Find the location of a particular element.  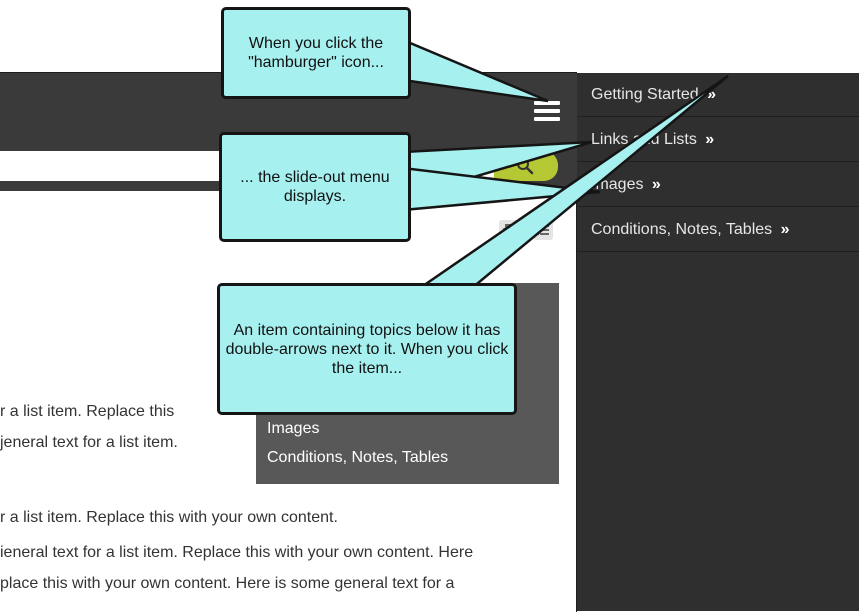

callout-slide-out-menu: ... the slide-out menu displays. is located at coordinates (315, 187).